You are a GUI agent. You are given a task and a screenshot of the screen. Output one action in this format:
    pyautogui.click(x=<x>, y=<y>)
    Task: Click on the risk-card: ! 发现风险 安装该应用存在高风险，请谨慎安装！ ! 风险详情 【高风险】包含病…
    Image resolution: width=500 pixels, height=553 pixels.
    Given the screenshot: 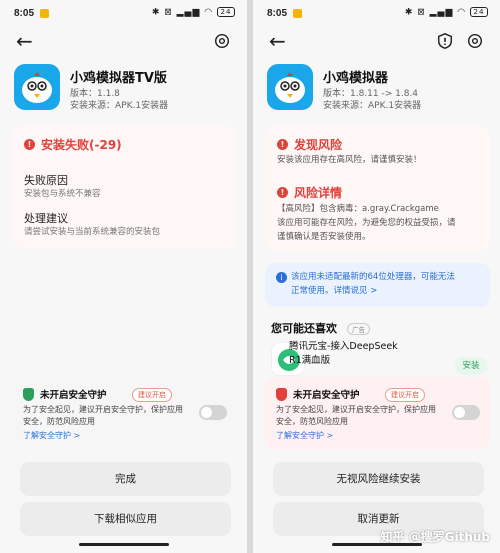 What is the action you would take?
    pyautogui.click(x=377, y=188)
    